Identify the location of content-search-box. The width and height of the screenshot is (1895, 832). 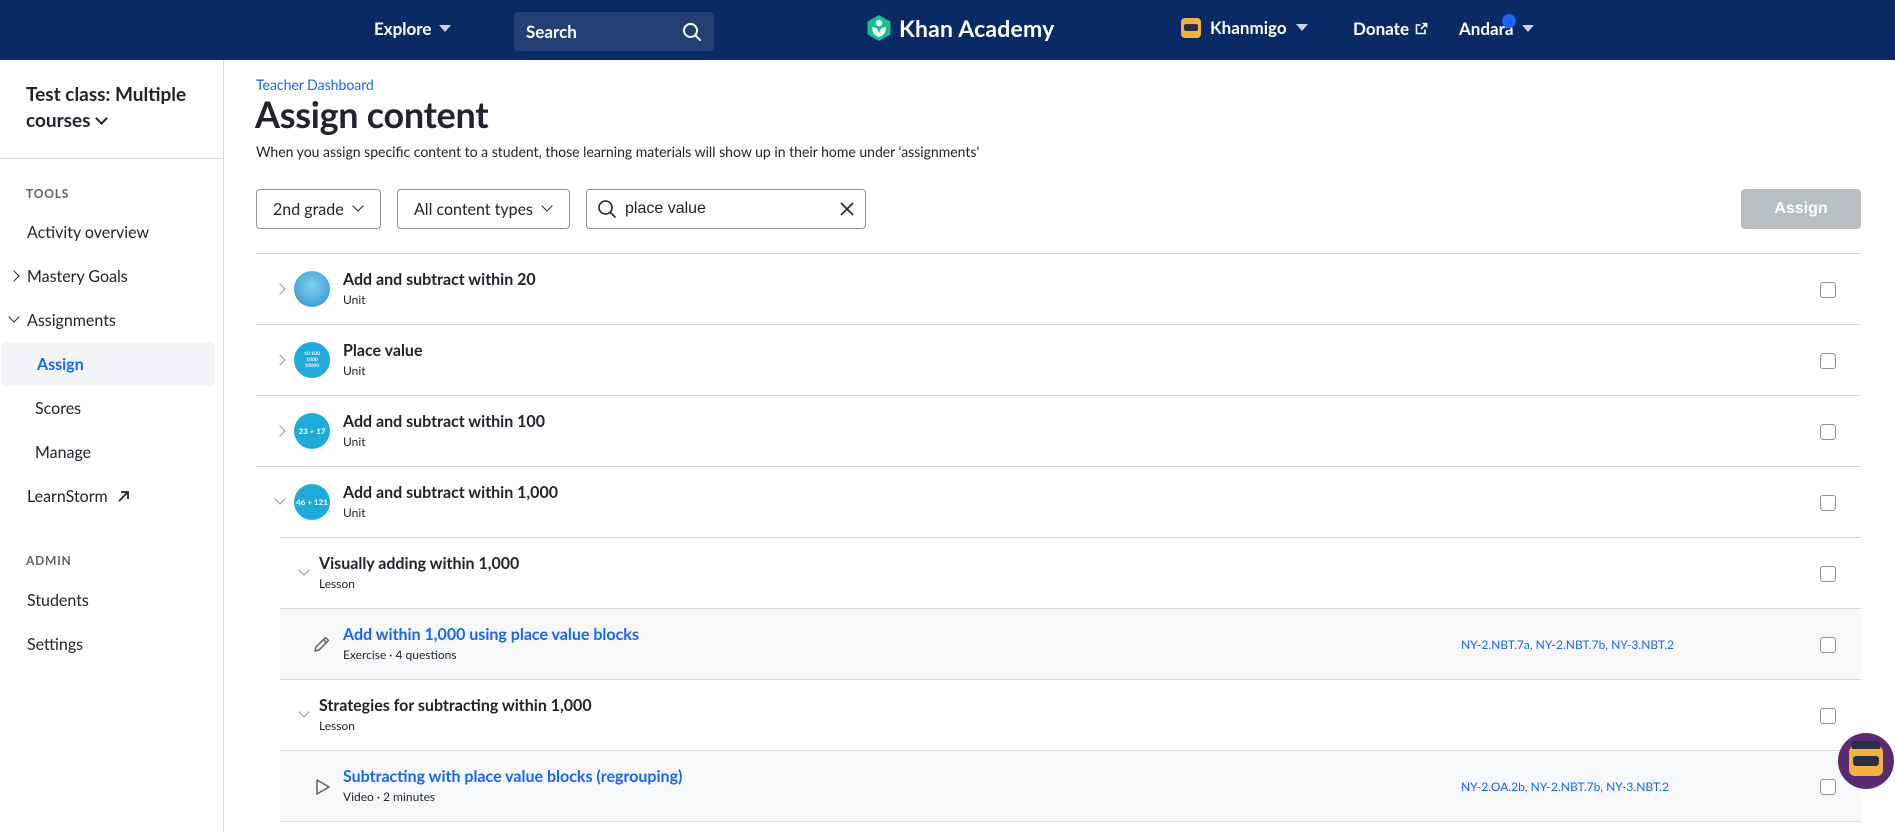
(726, 209).